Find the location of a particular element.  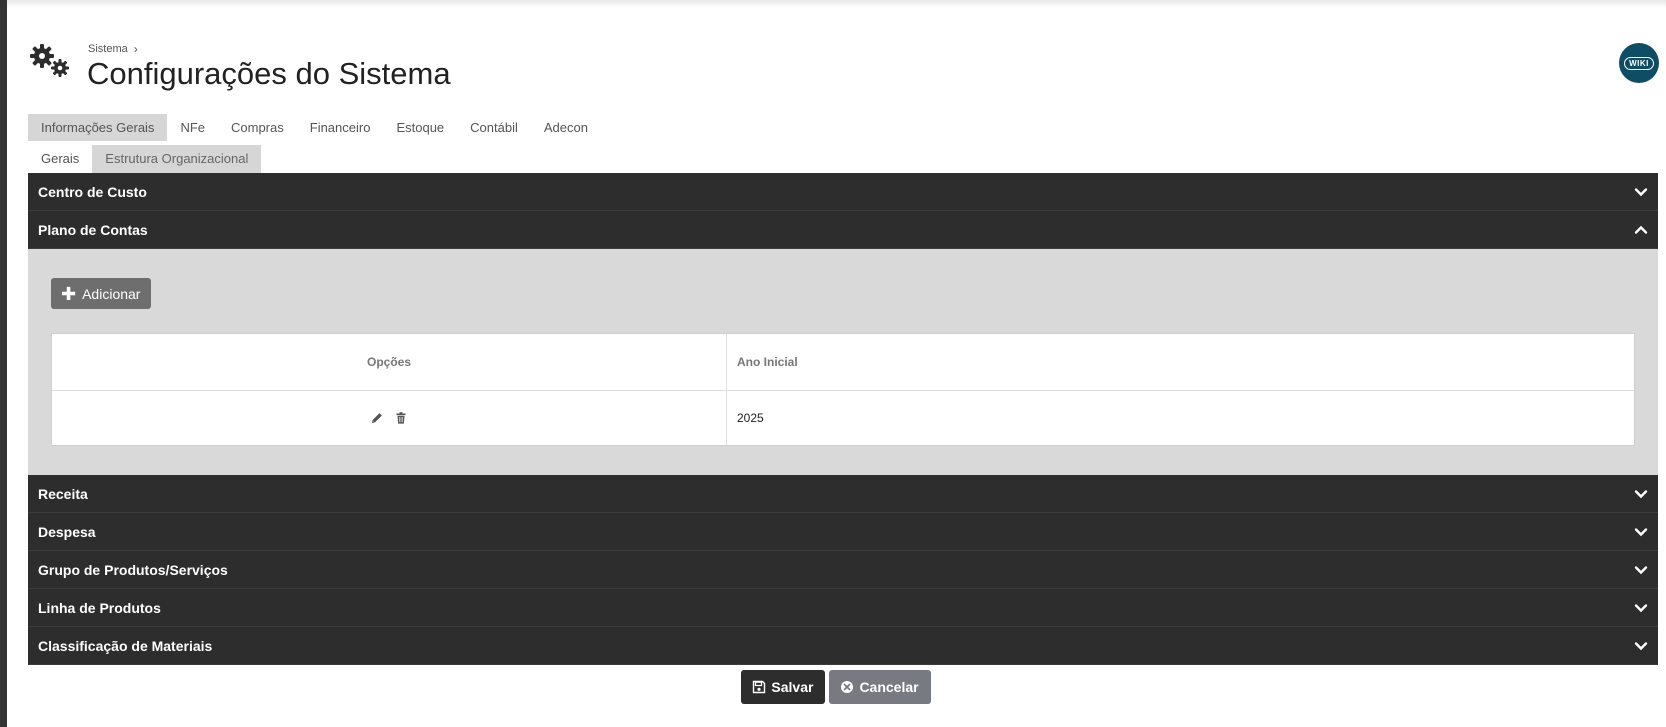

wiki-button: WIKI is located at coordinates (1639, 63).